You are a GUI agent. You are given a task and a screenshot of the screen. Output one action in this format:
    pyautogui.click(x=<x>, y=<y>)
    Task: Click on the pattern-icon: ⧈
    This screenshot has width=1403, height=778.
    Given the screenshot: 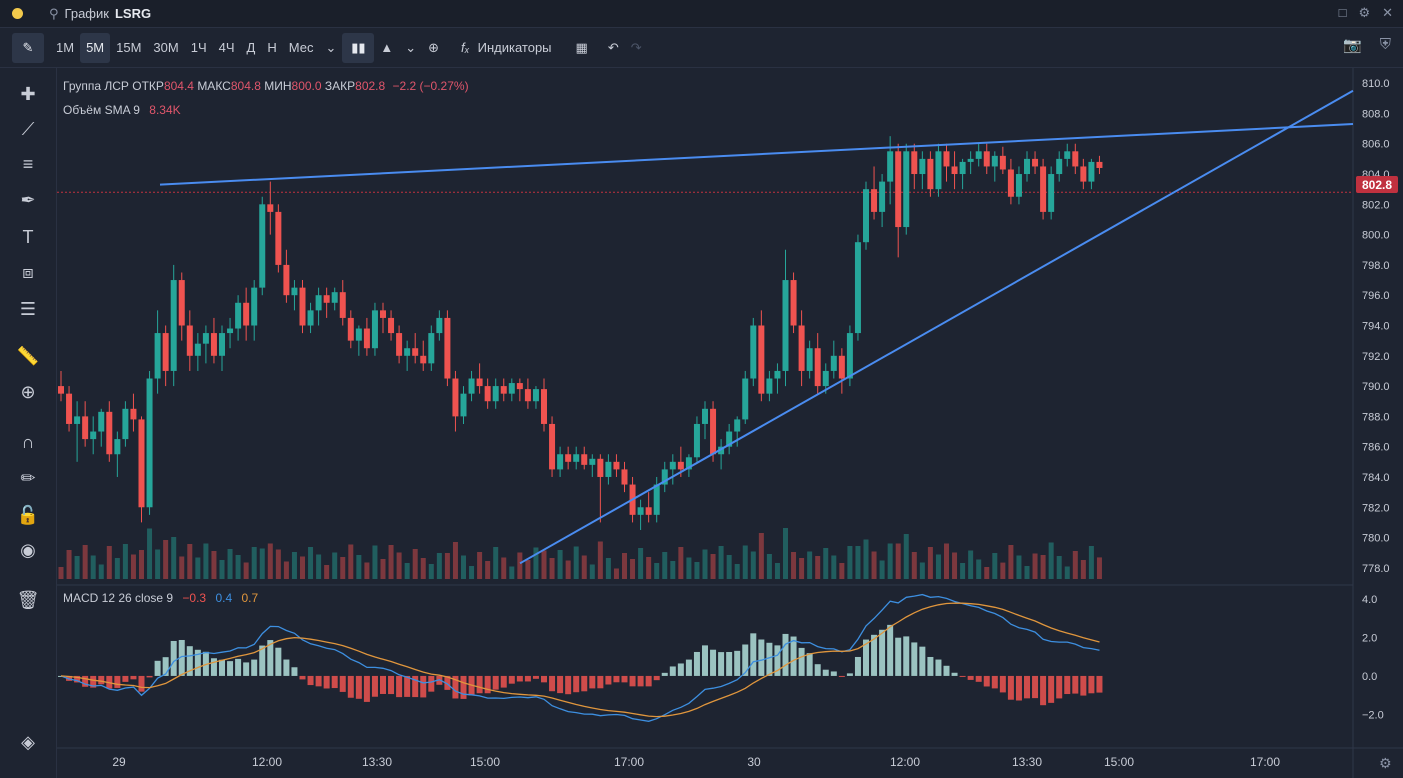 What is the action you would take?
    pyautogui.click(x=28, y=272)
    